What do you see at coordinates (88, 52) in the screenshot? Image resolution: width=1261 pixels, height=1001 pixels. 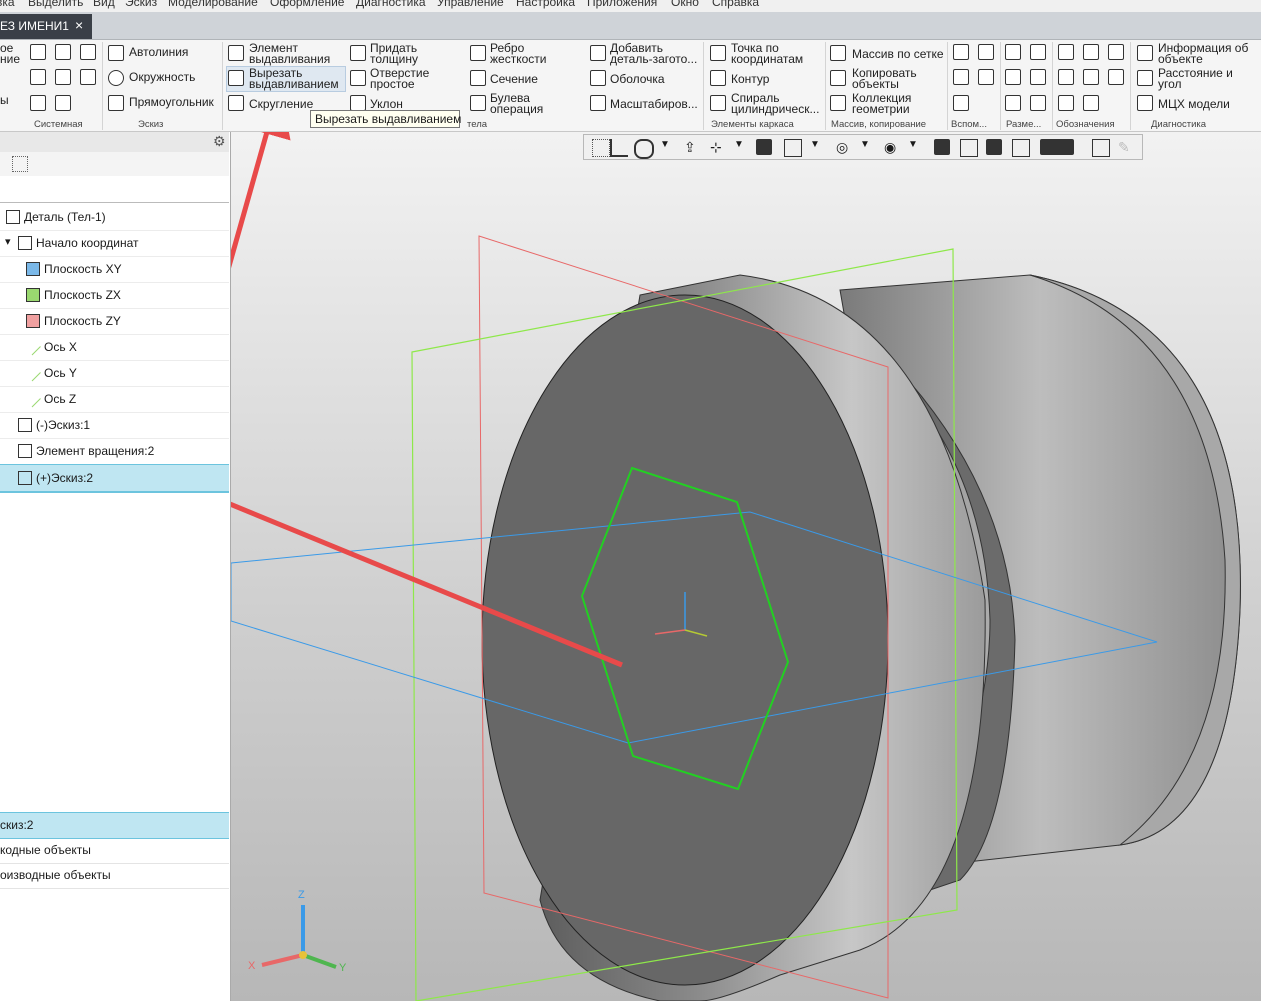 I see `save-icon` at bounding box center [88, 52].